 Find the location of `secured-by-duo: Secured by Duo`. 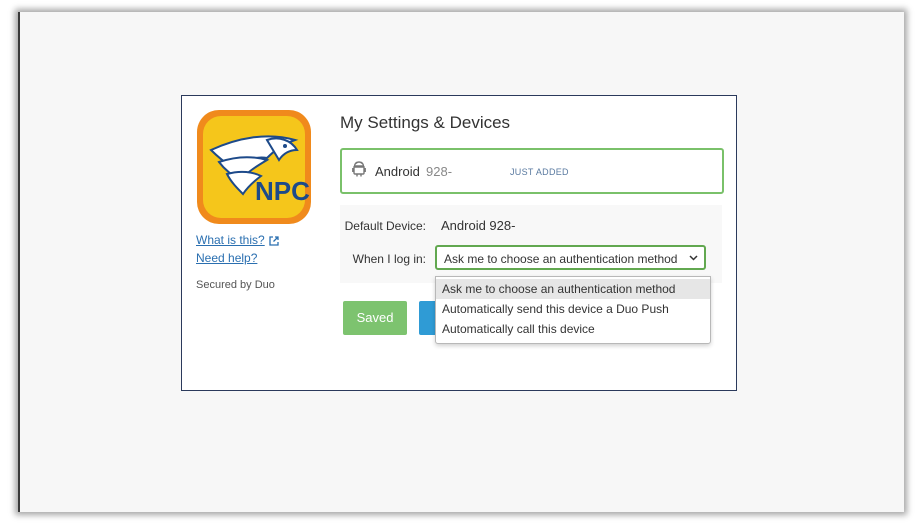

secured-by-duo: Secured by Duo is located at coordinates (235, 285).